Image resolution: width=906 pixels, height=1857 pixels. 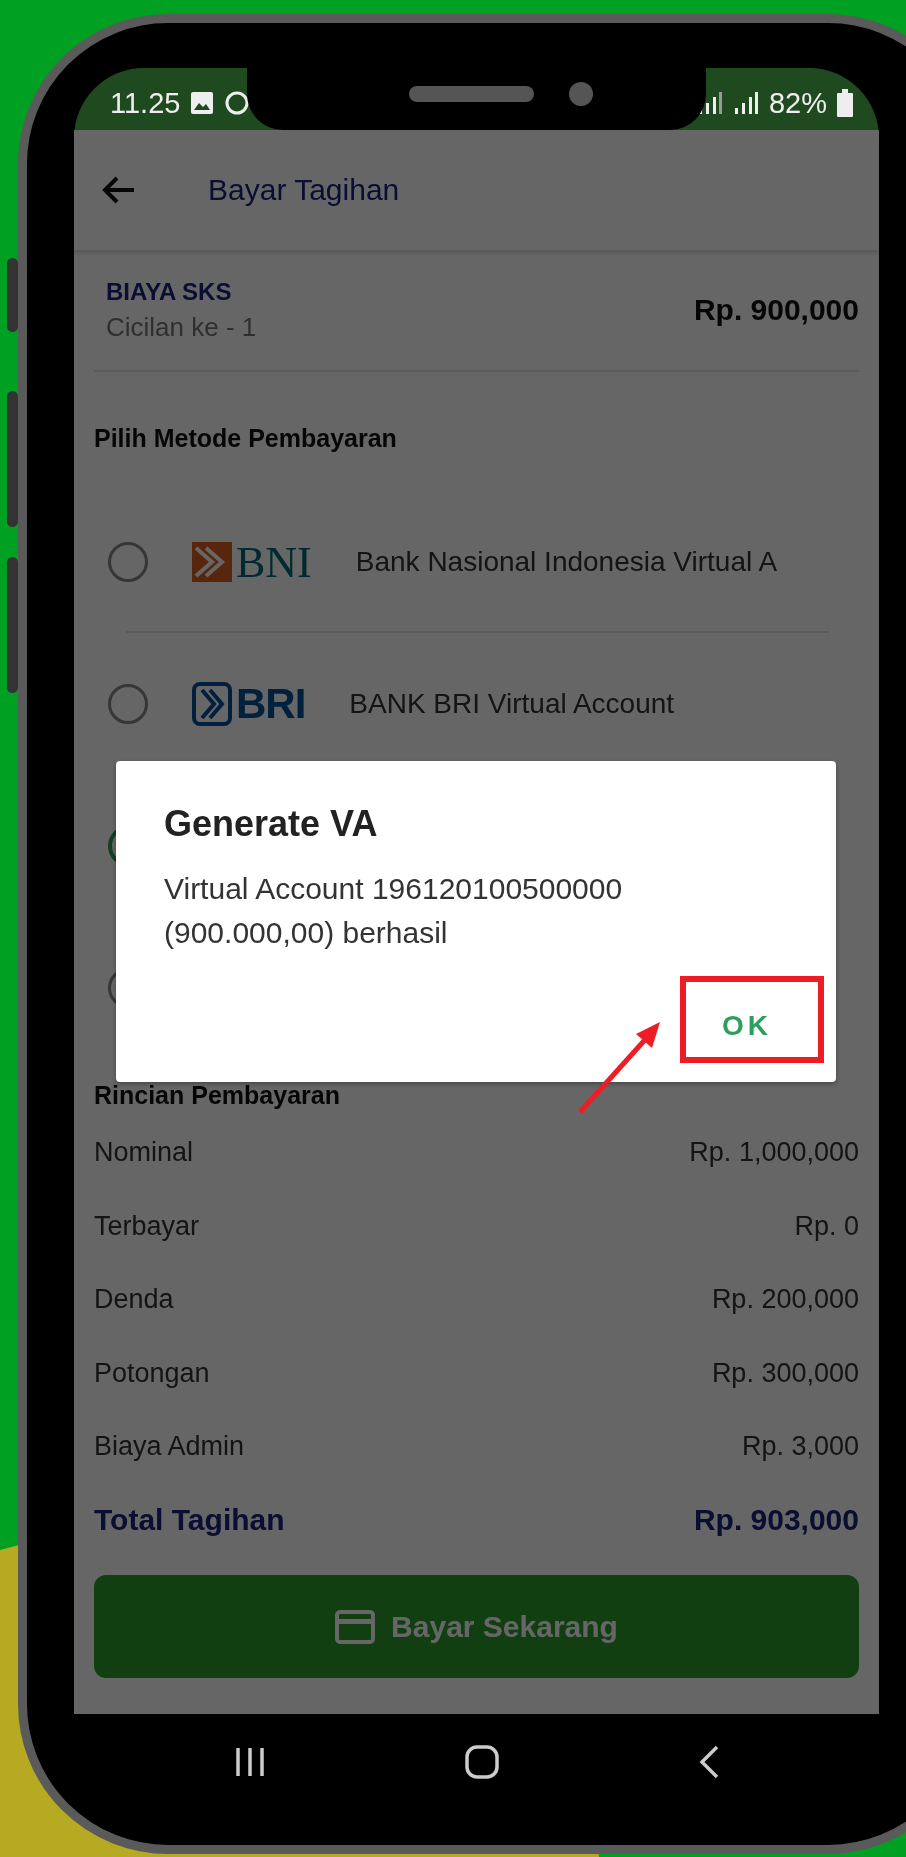 I want to click on detail-value: Rp. 0, so click(x=826, y=1226).